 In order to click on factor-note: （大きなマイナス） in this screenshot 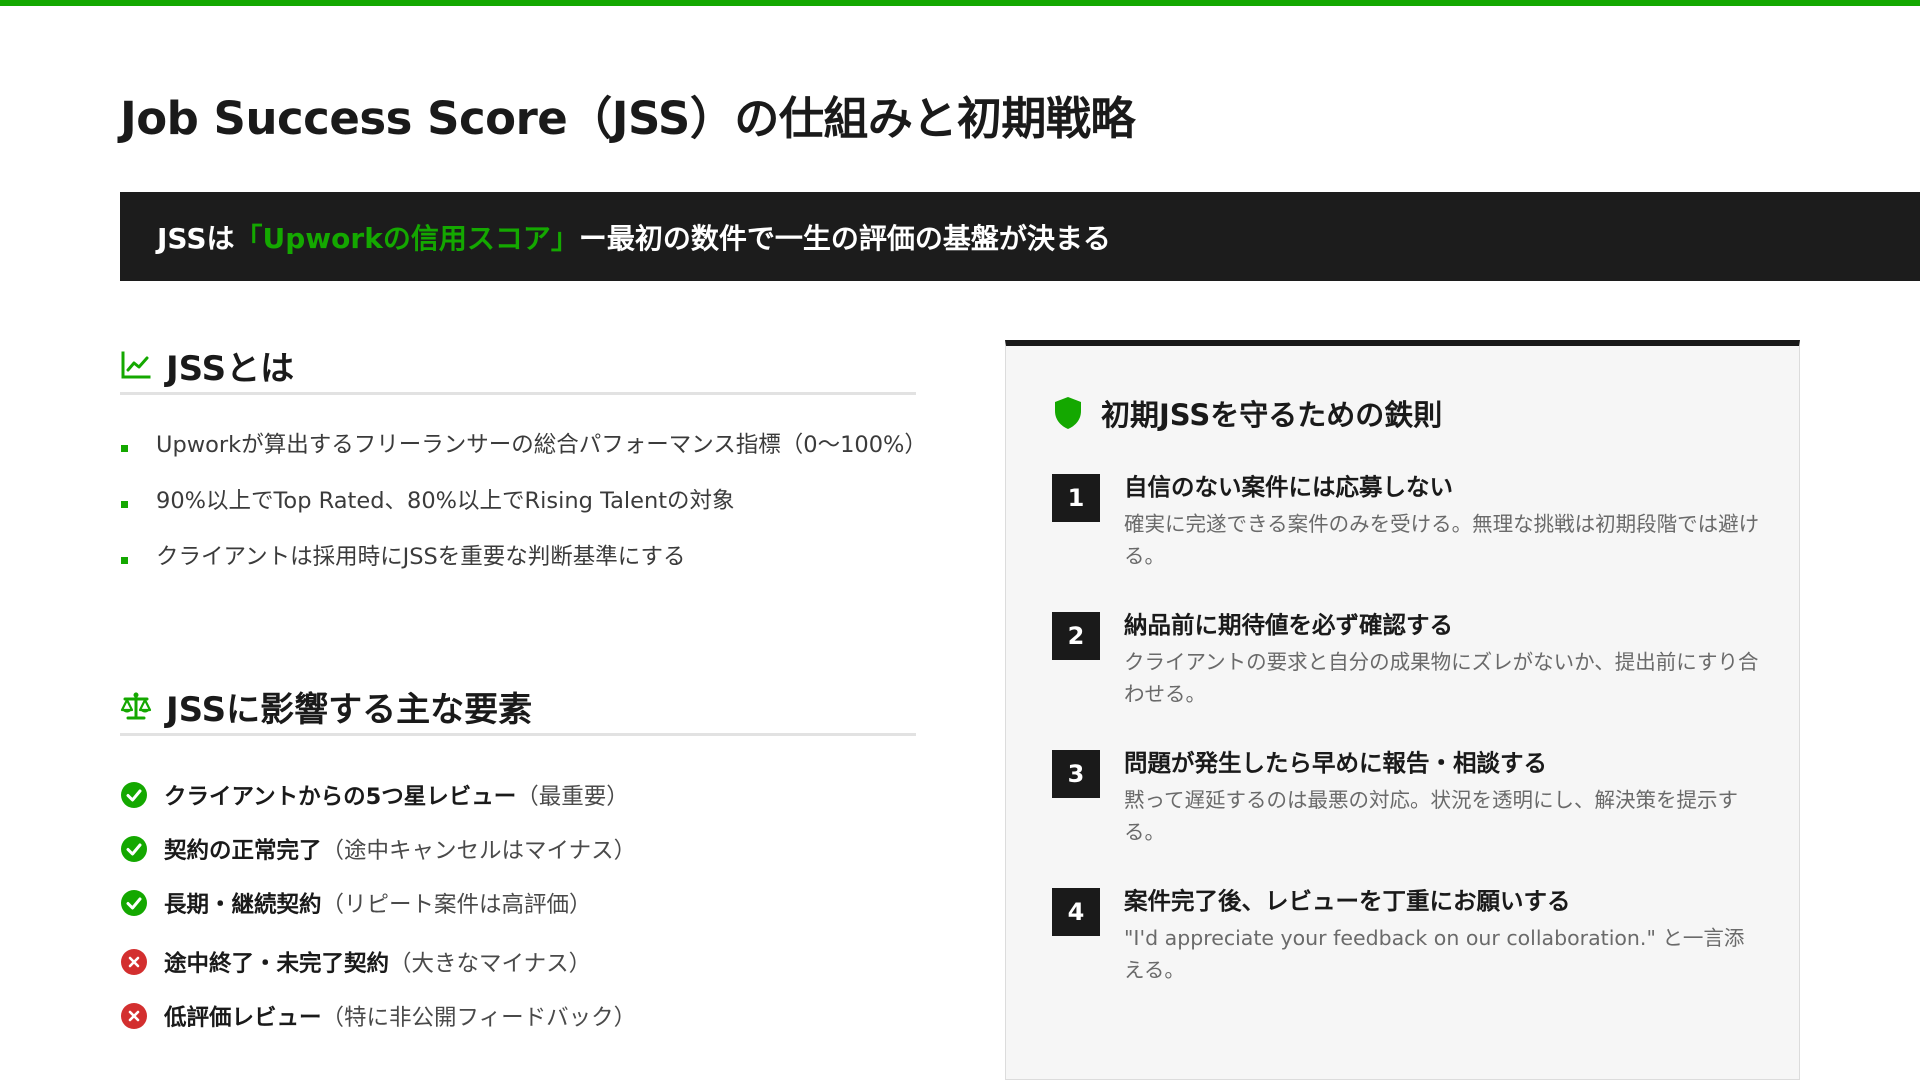, I will do `click(490, 964)`.